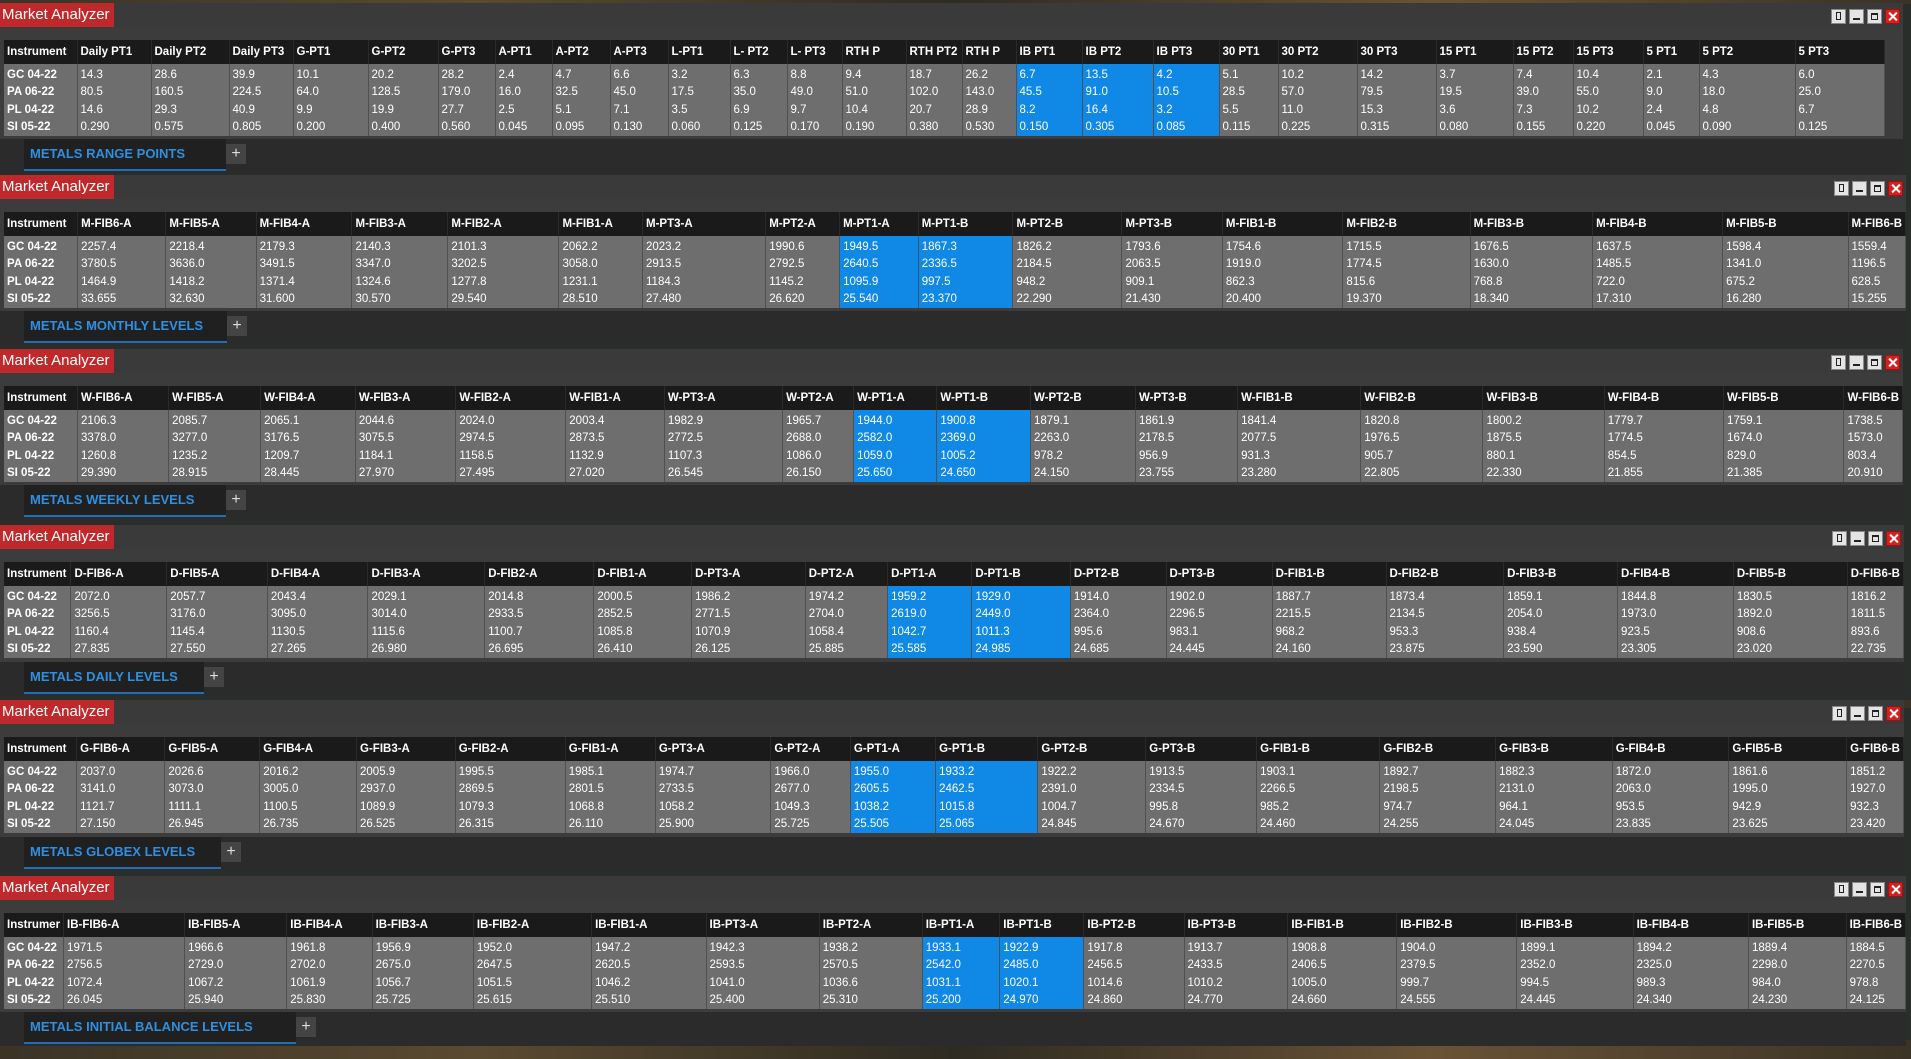 The width and height of the screenshot is (1911, 1059). Describe the element at coordinates (600, 224) in the screenshot. I see `column-header-m-fib1-a: M-FIB1-A` at that location.